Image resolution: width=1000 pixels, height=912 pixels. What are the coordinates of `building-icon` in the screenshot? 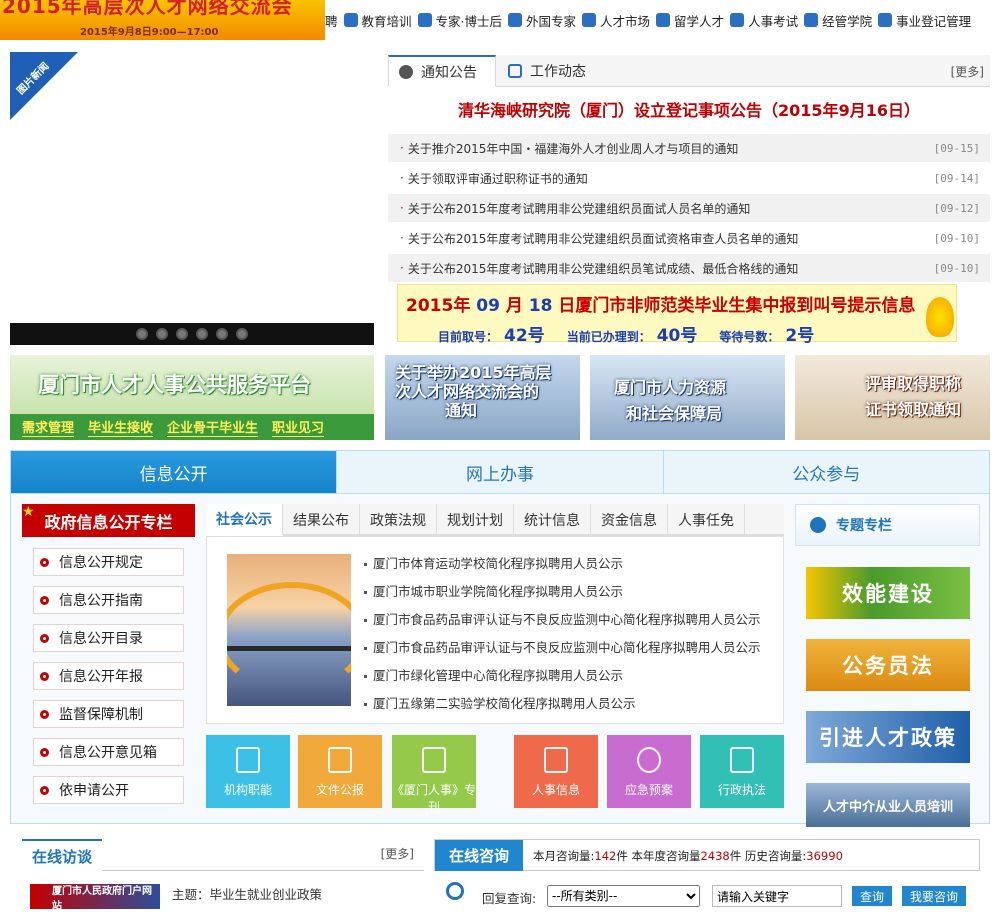 It's located at (248, 760).